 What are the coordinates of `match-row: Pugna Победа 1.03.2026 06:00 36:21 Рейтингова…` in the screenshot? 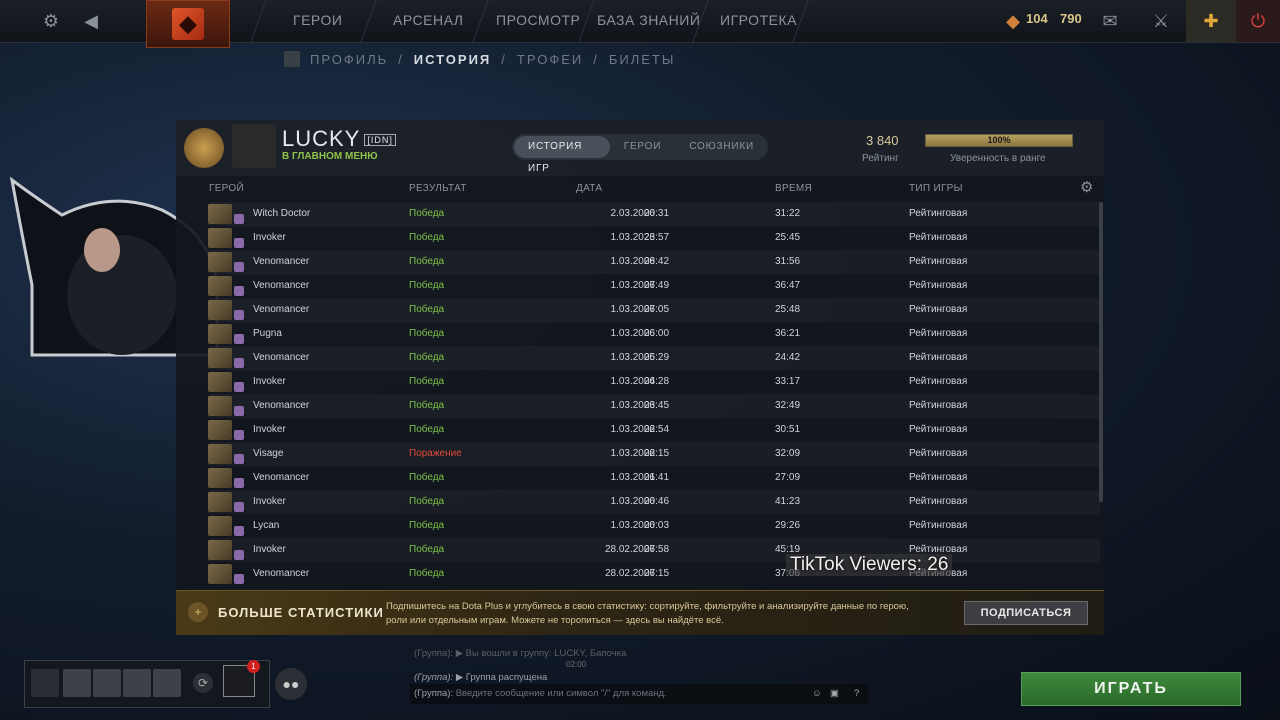 It's located at (654, 334).